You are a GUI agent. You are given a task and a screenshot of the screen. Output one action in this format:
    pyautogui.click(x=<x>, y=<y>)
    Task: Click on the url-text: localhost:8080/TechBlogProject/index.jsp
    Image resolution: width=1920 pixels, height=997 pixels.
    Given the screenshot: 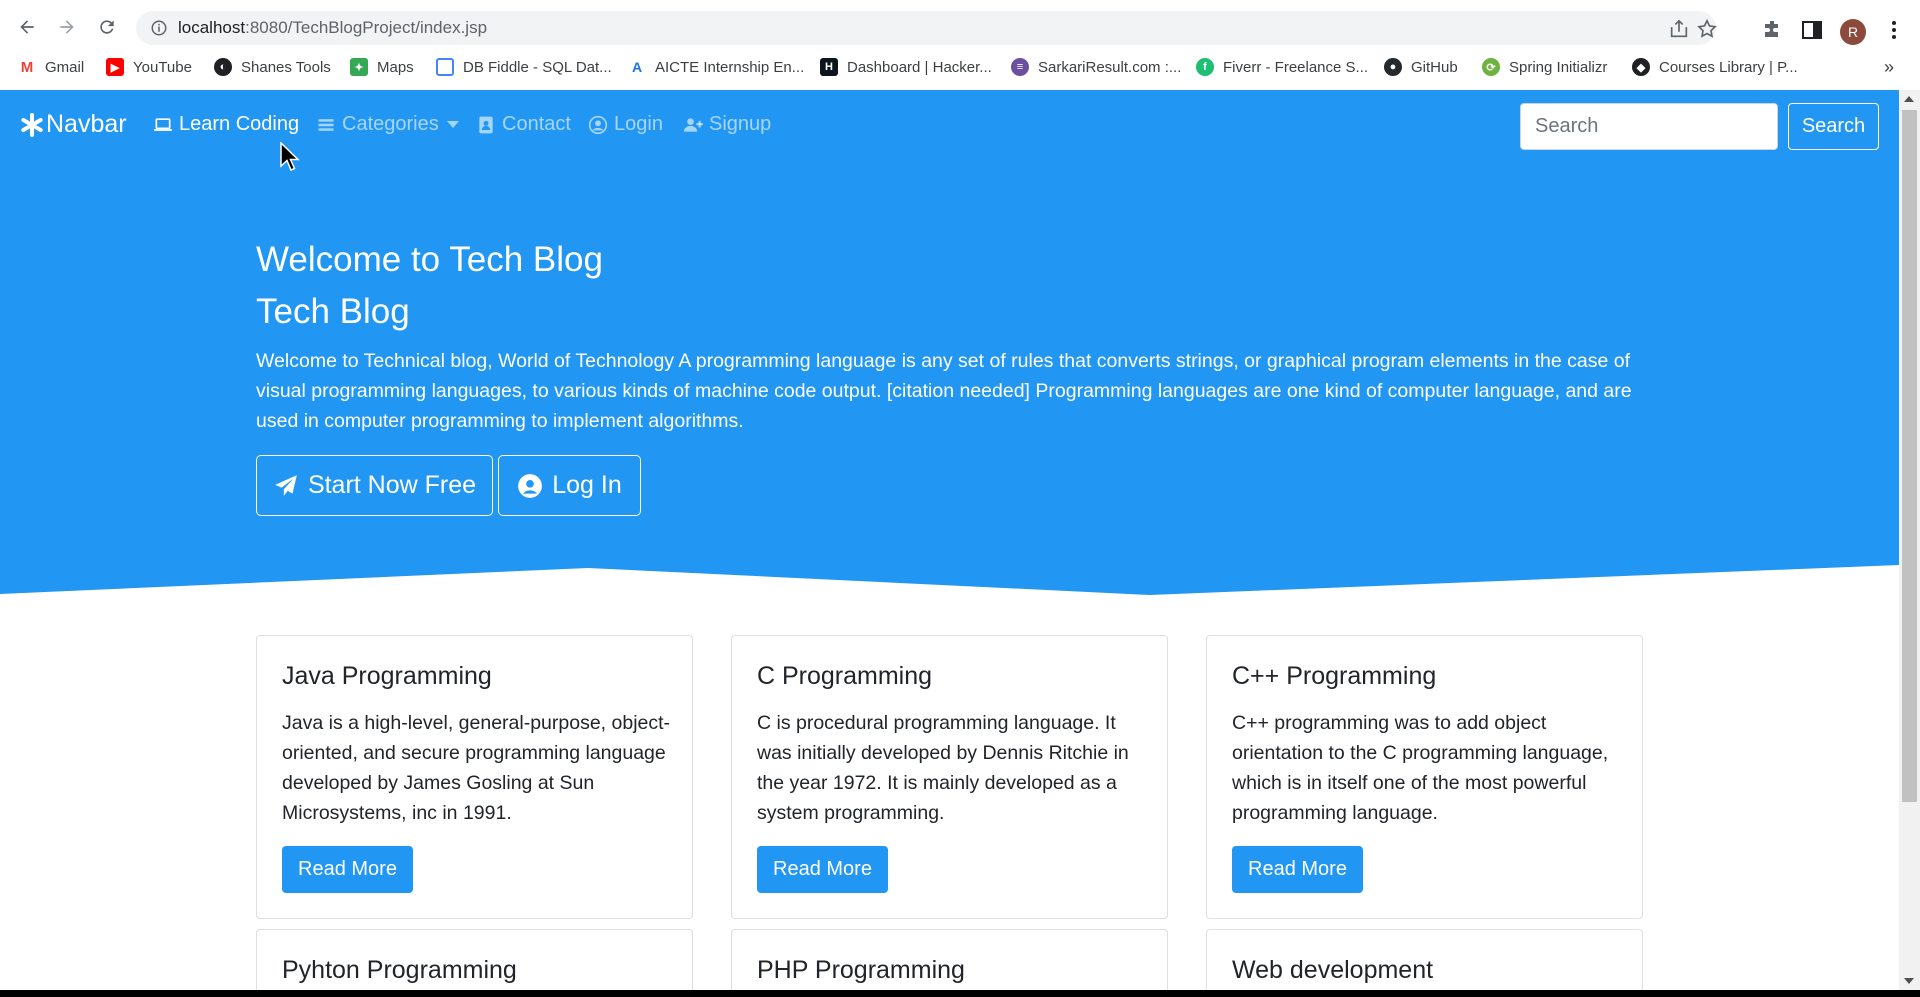 What is the action you would take?
    pyautogui.click(x=332, y=28)
    